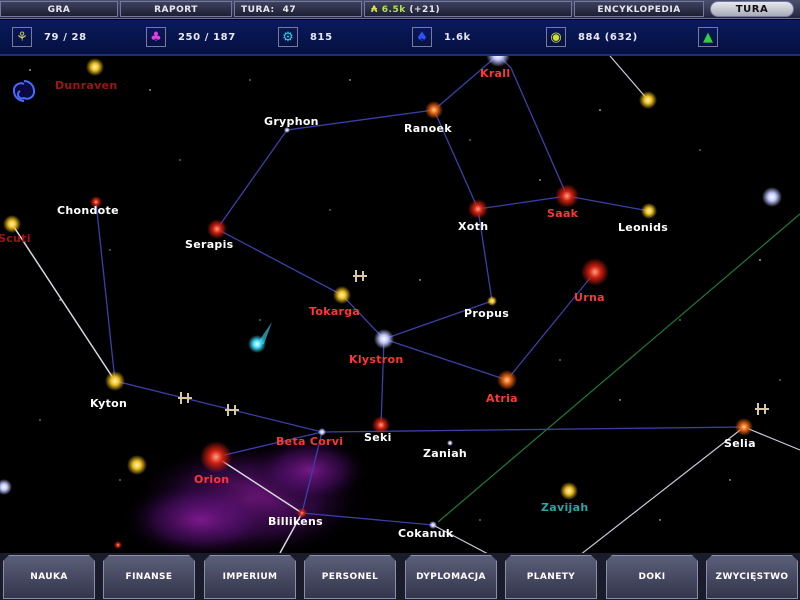  I want to click on resource-population: ♠ 1.6k, so click(441, 37).